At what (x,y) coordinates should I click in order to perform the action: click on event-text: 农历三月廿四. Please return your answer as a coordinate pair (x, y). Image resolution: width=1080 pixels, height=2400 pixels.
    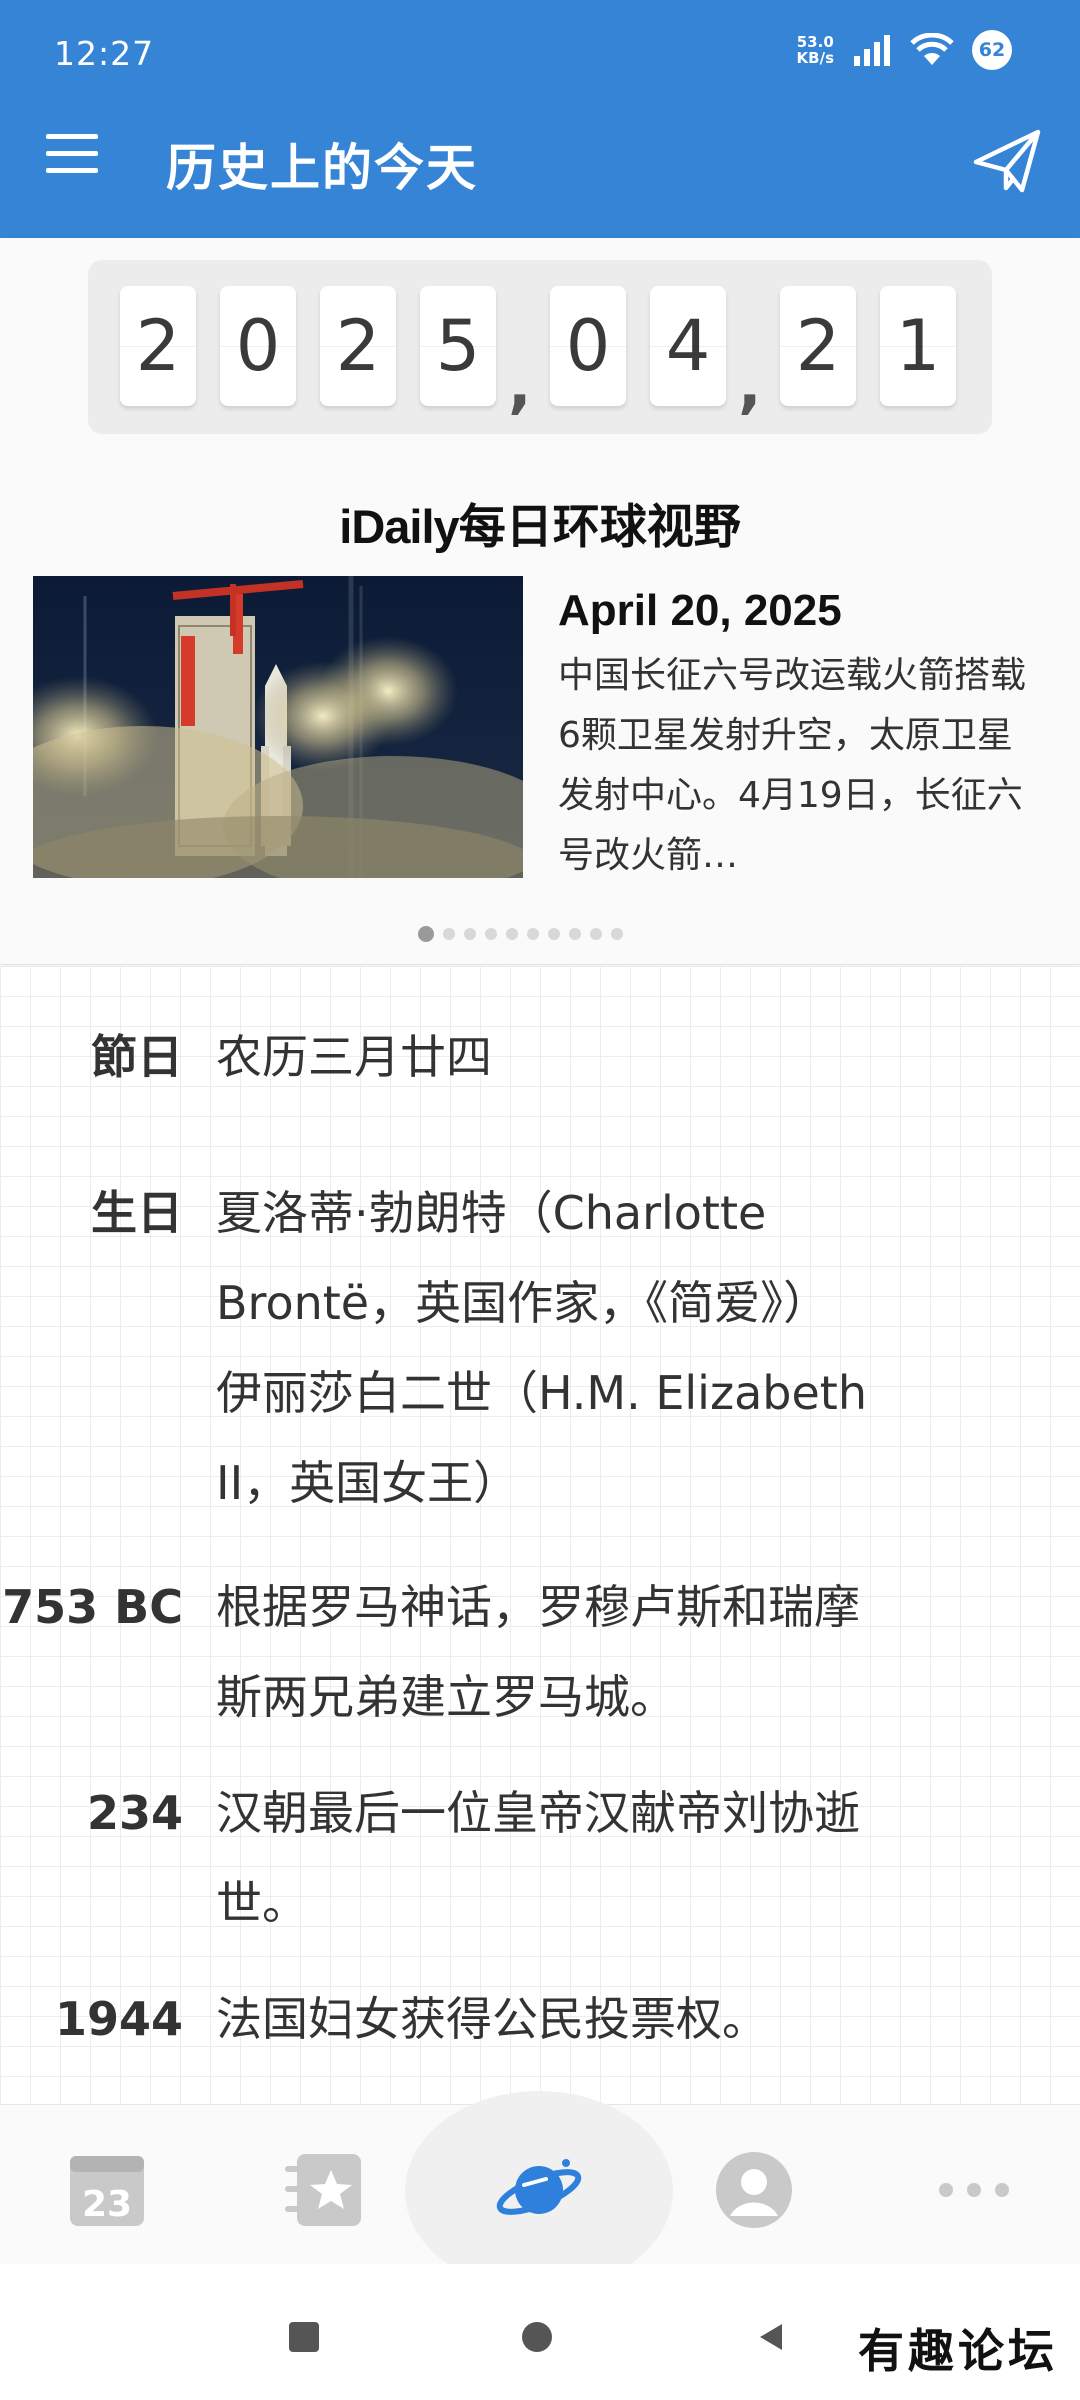
    Looking at the image, I should click on (354, 1057).